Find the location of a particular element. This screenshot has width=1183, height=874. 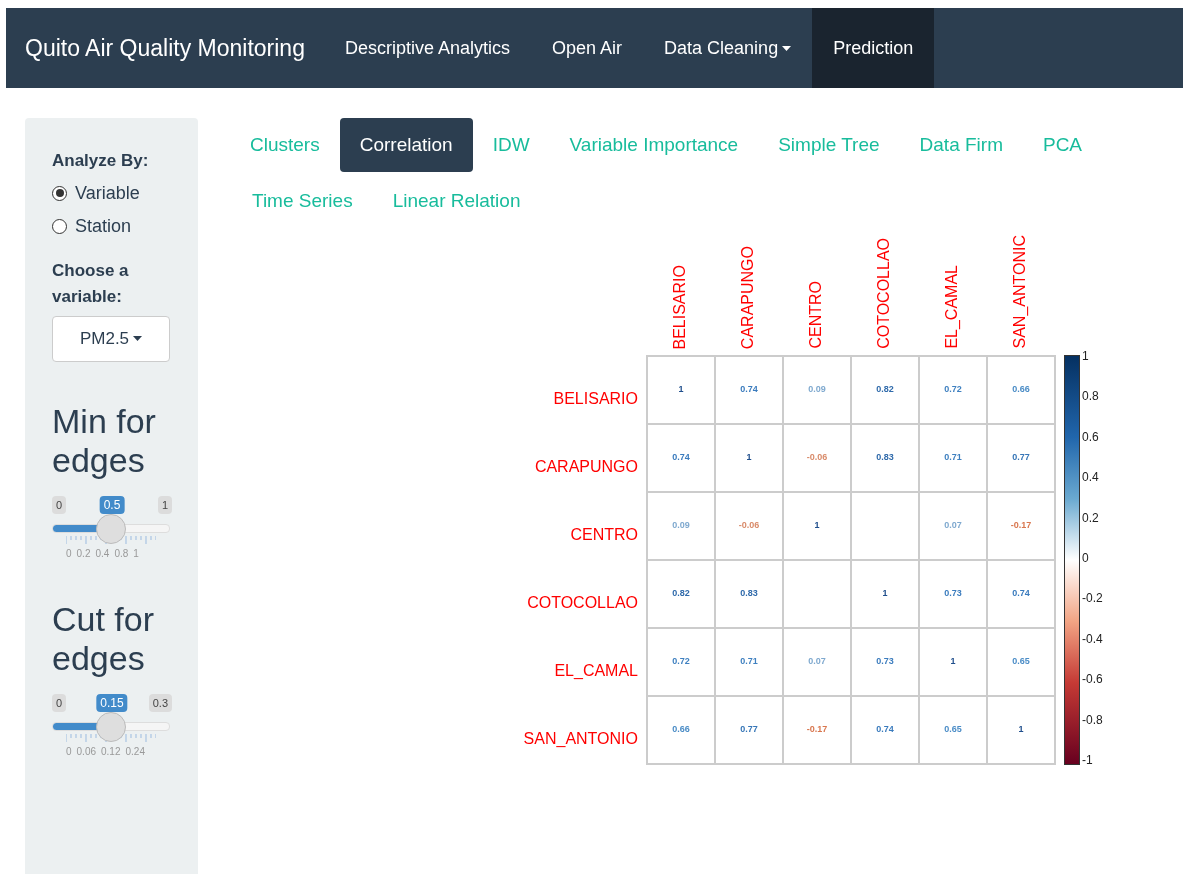

variable-label: Choose a variable: is located at coordinates (91, 283).